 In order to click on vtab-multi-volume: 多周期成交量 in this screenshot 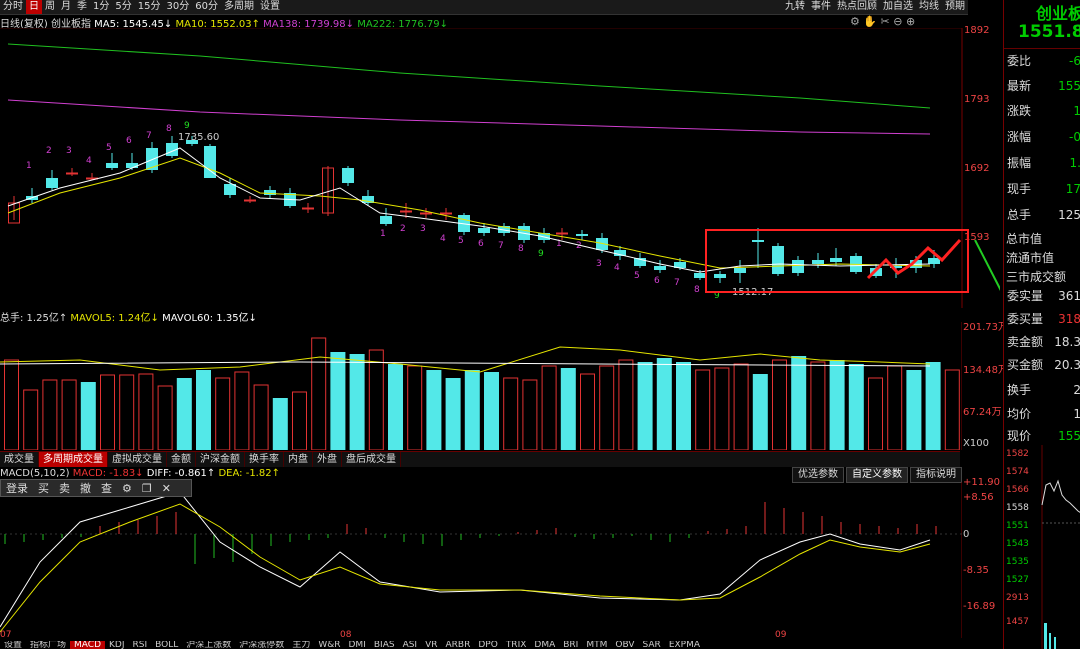, I will do `click(73, 459)`.